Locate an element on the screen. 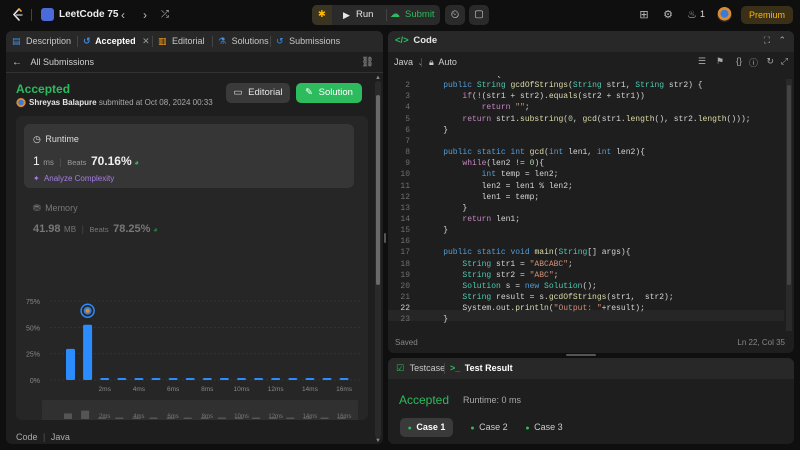 This screenshot has width=800, height=450. code-line: len2 = len1 % len2; is located at coordinates (498, 186).